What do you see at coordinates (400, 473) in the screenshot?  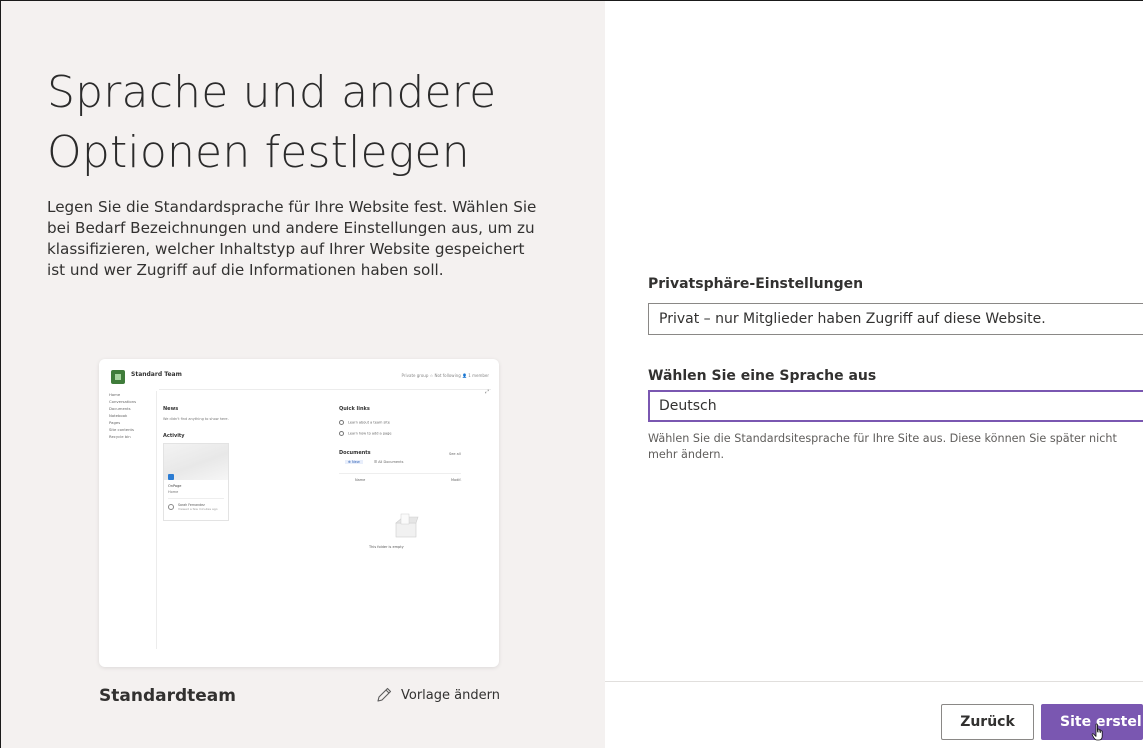 I see `preview-doc-header-line` at bounding box center [400, 473].